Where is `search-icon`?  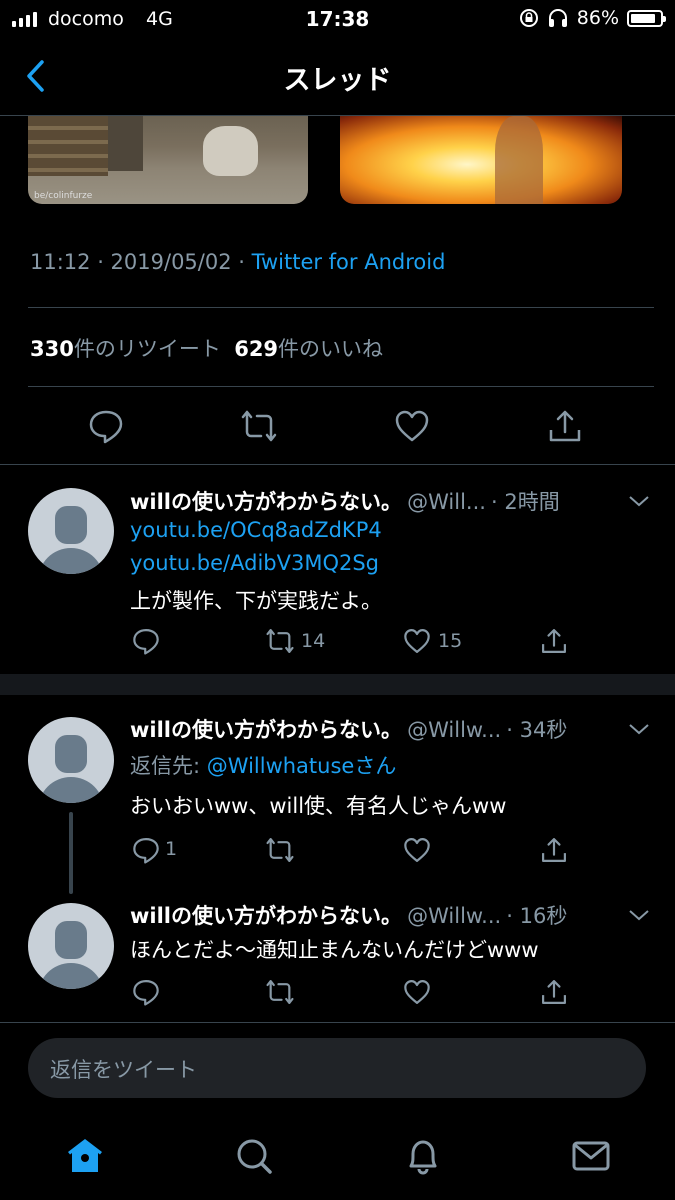 search-icon is located at coordinates (254, 1156).